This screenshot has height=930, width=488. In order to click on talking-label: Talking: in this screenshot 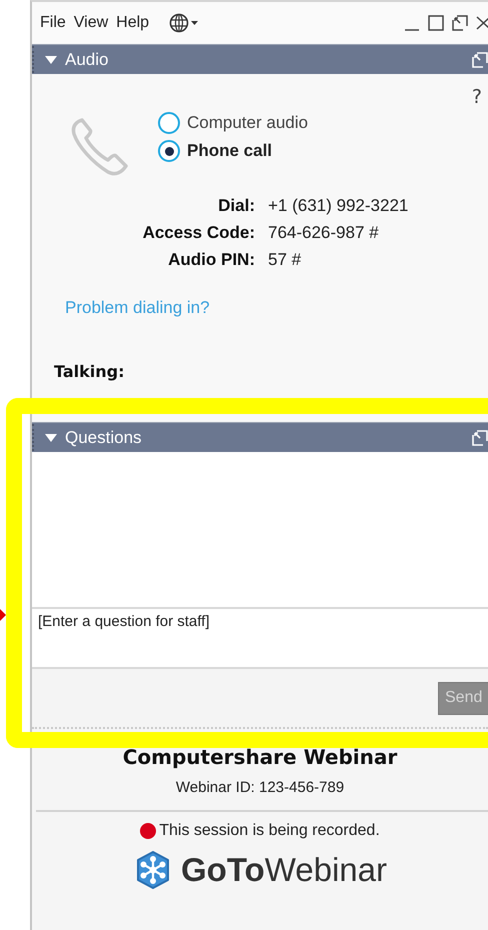, I will do `click(90, 371)`.